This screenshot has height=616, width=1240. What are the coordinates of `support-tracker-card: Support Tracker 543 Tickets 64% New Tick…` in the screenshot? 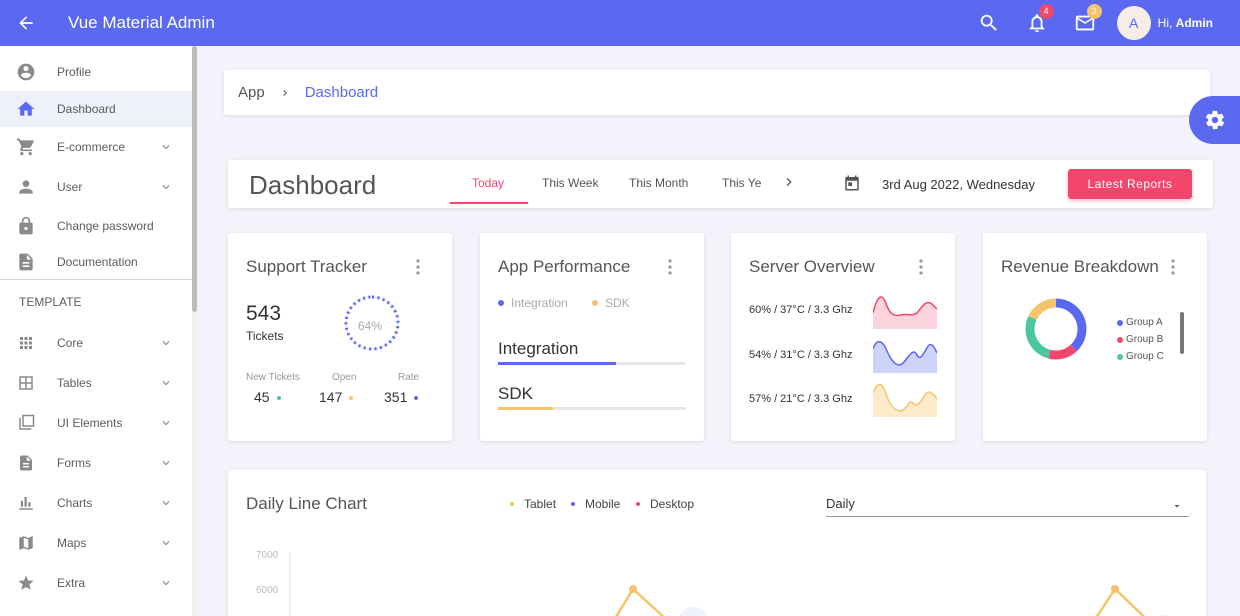 It's located at (340, 337).